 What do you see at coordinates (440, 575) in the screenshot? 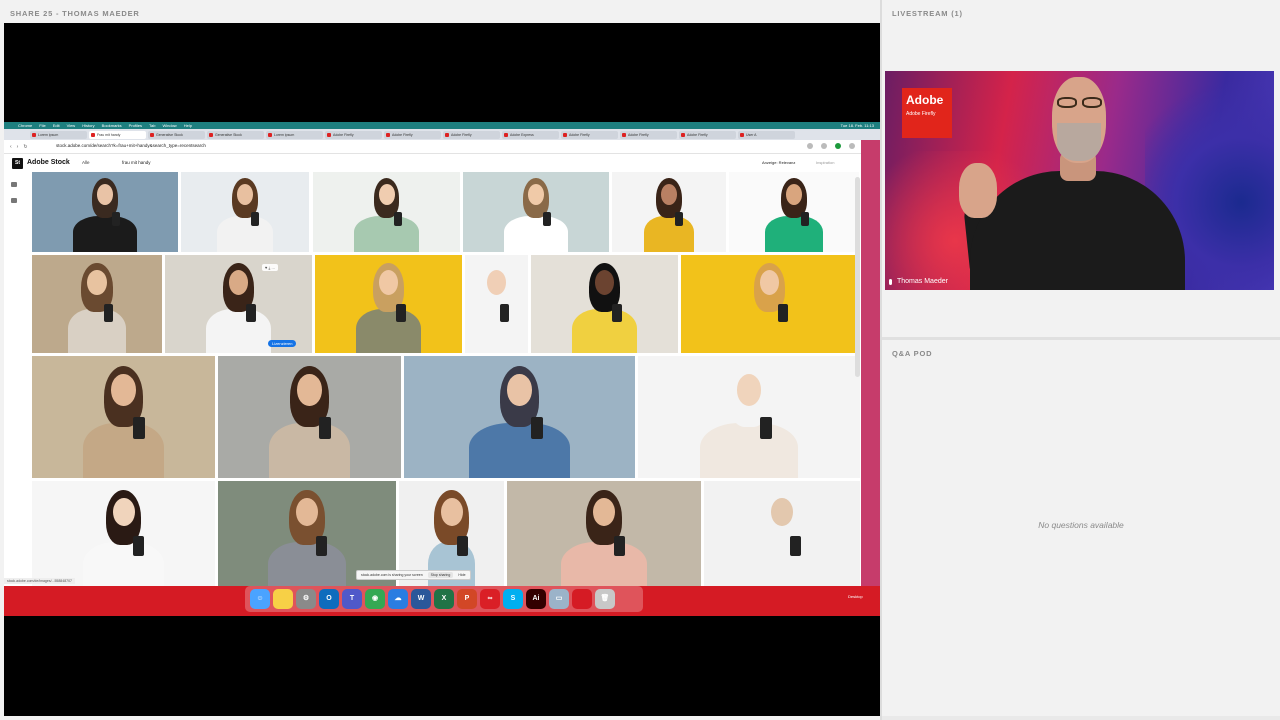
I see `stop-sharing-button: Stop sharing` at bounding box center [440, 575].